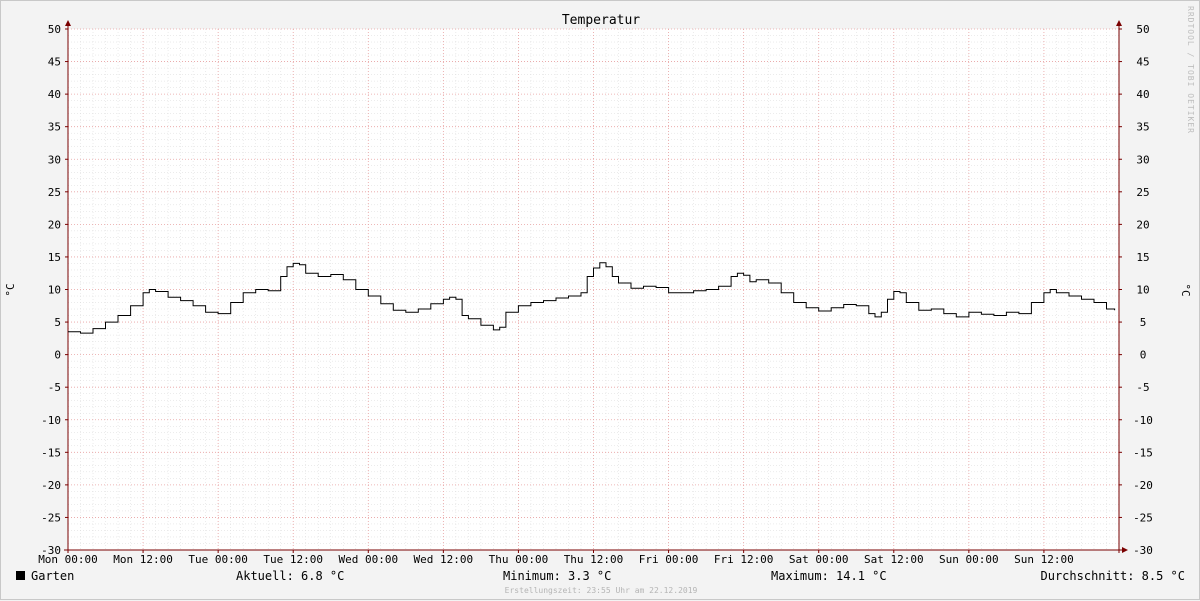 This screenshot has height=601, width=1200. What do you see at coordinates (20, 575) in the screenshot?
I see `legend-swatch-garten` at bounding box center [20, 575].